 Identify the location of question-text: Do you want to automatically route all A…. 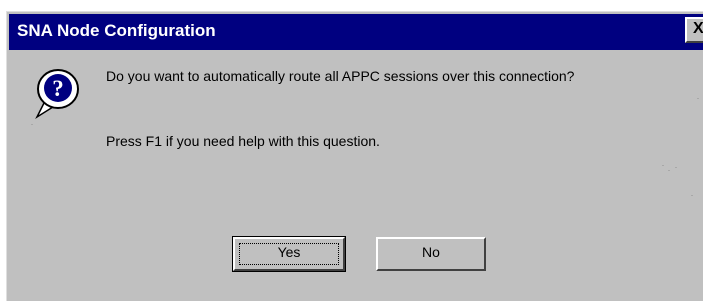
(340, 76).